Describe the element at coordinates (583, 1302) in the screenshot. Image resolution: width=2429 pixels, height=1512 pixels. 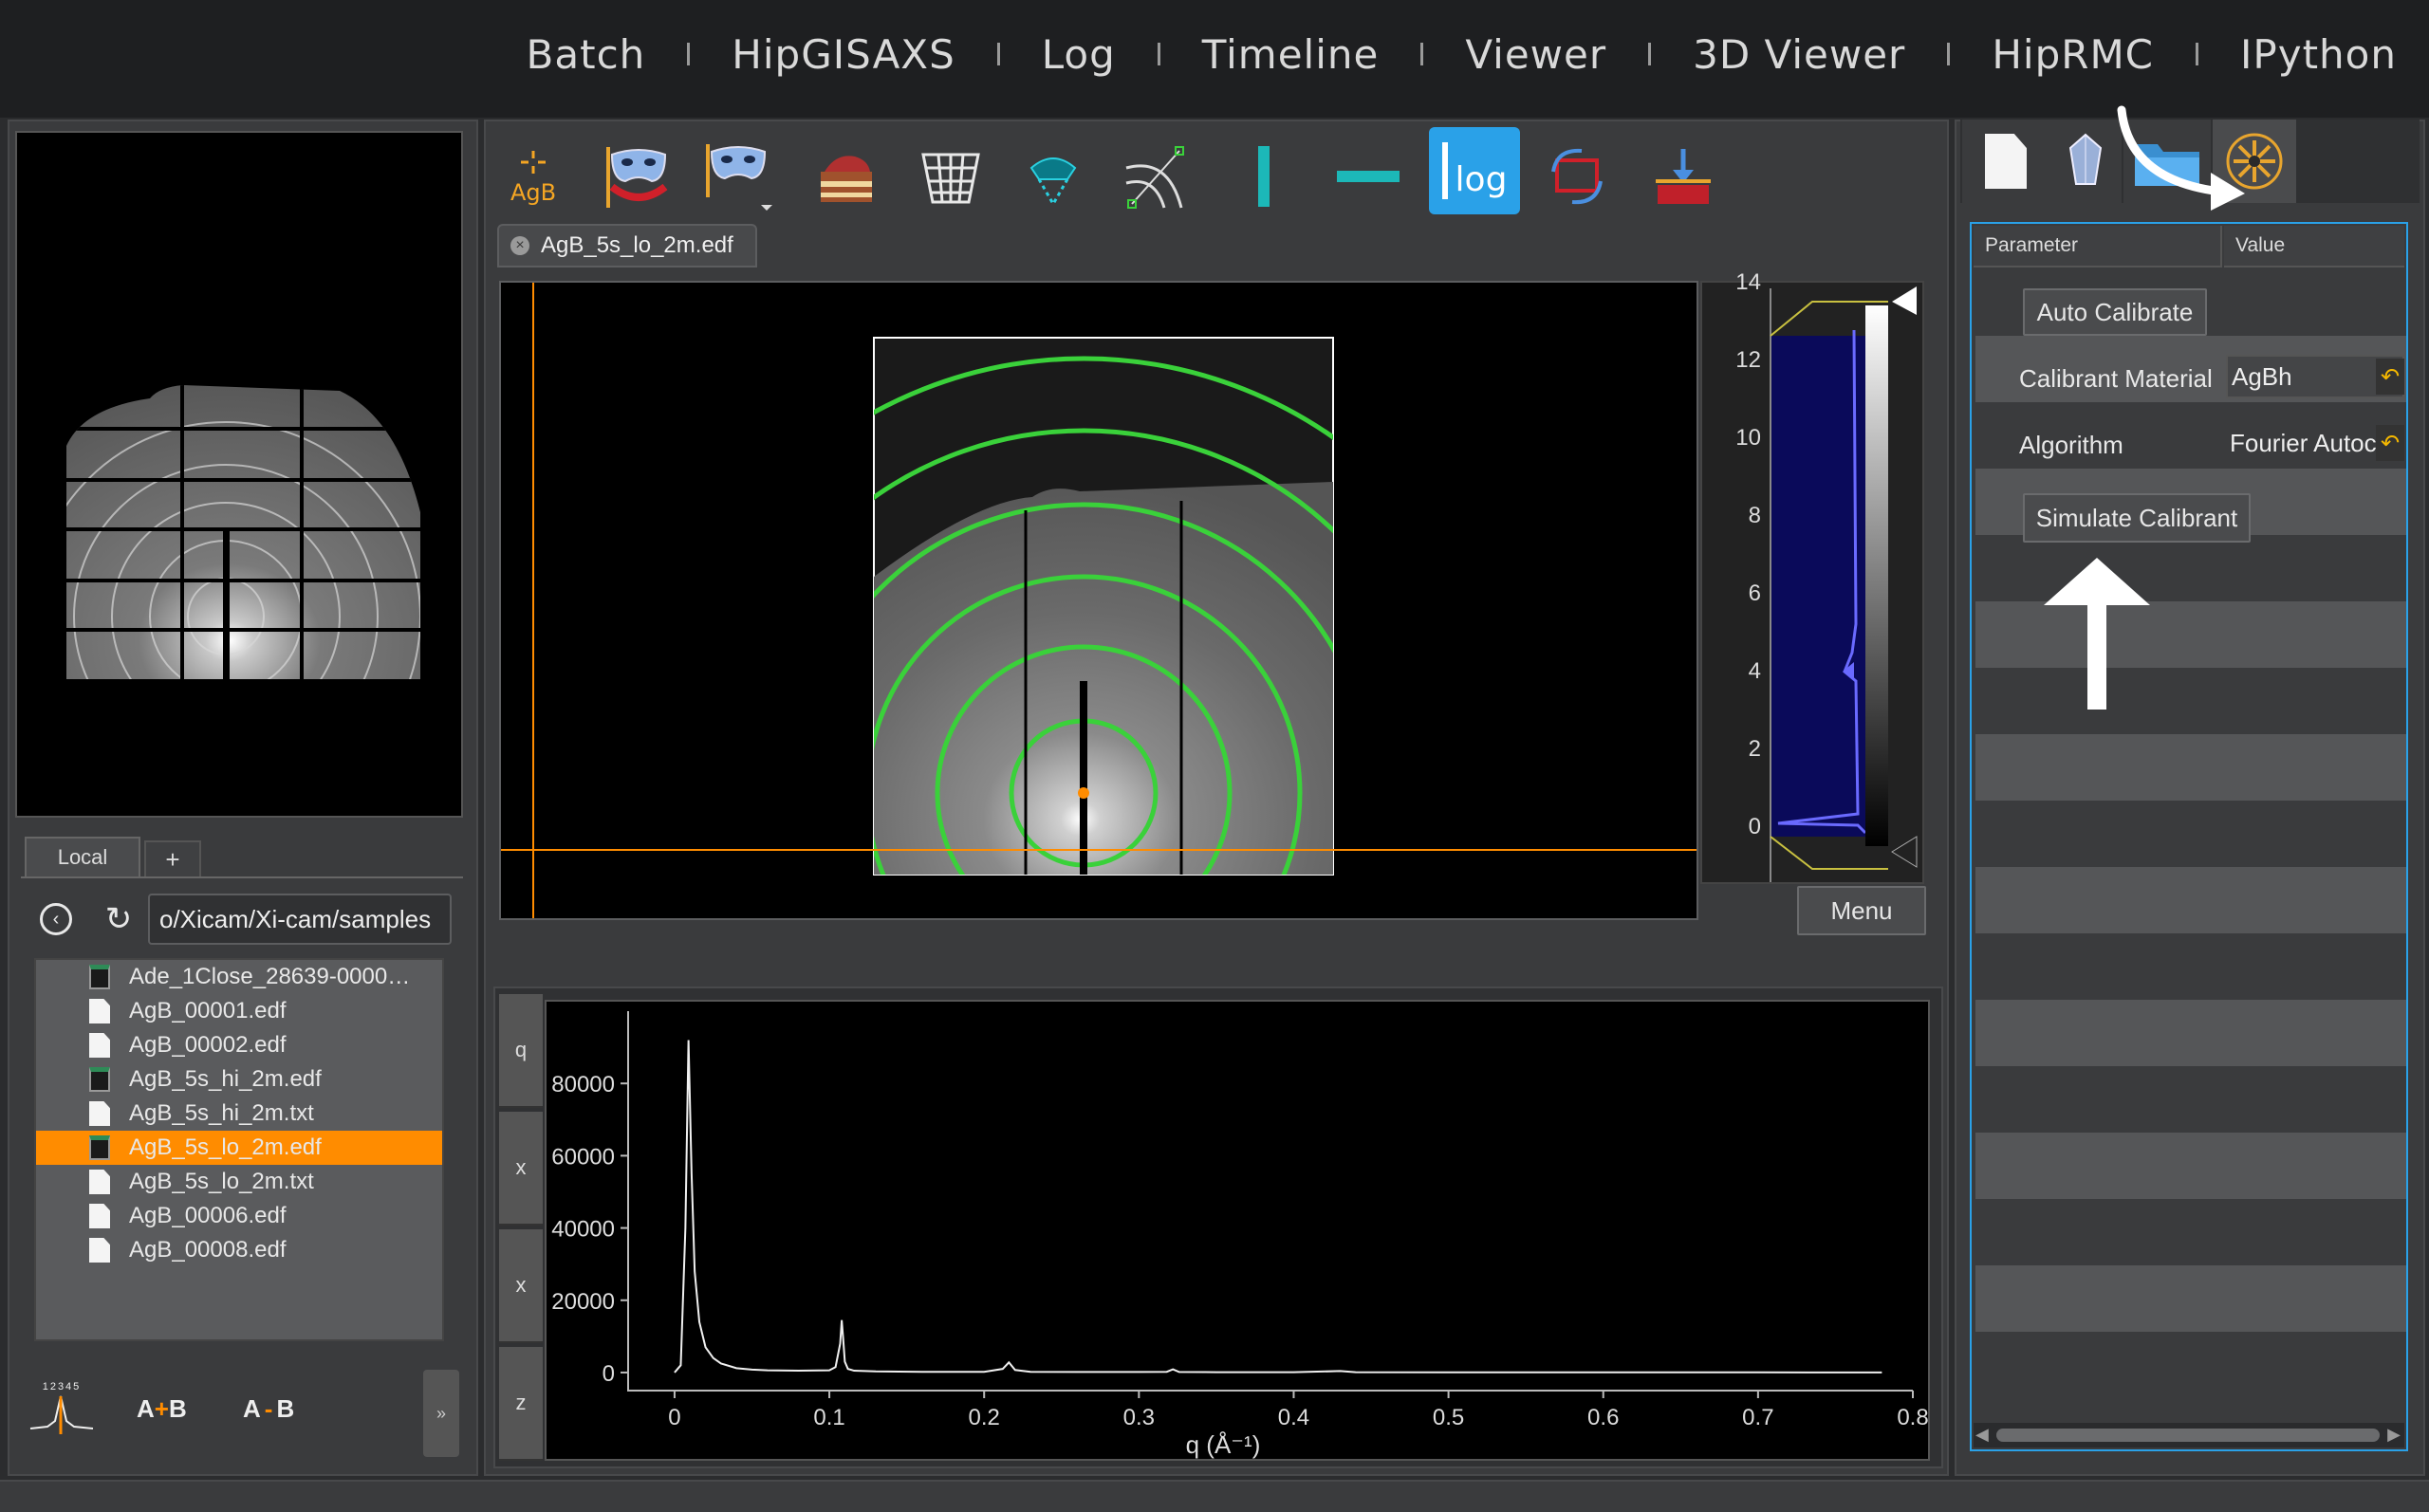
I see `y-tick-label: 20000` at that location.